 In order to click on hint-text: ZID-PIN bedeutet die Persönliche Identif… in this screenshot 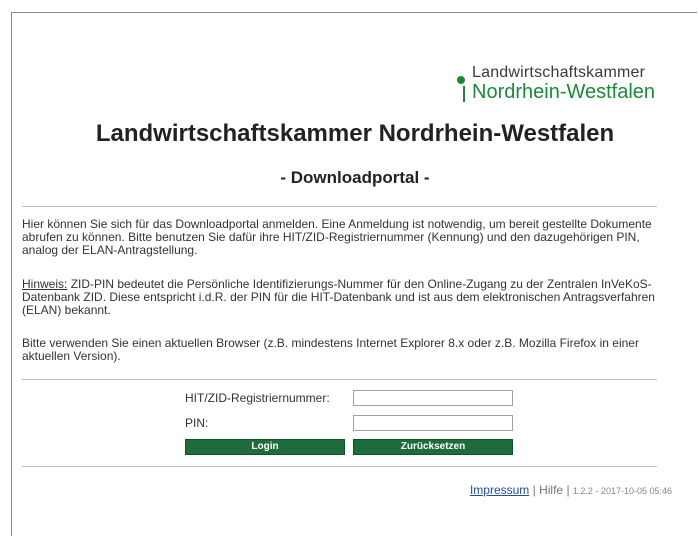, I will do `click(338, 297)`.